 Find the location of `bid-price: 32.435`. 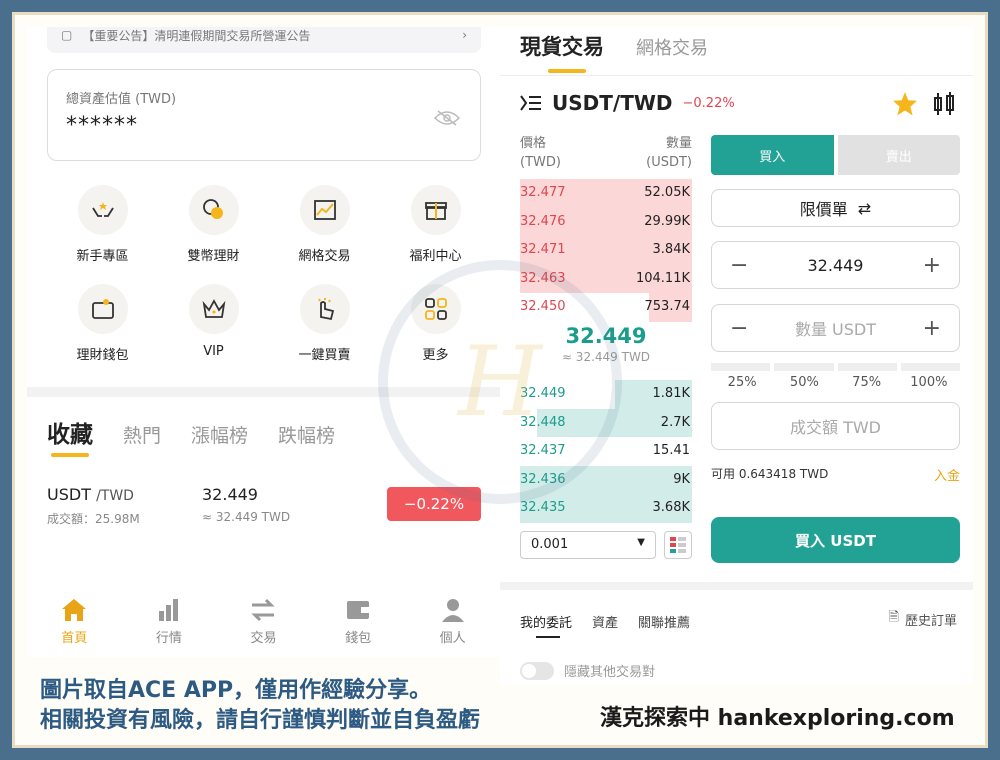

bid-price: 32.435 is located at coordinates (543, 507).